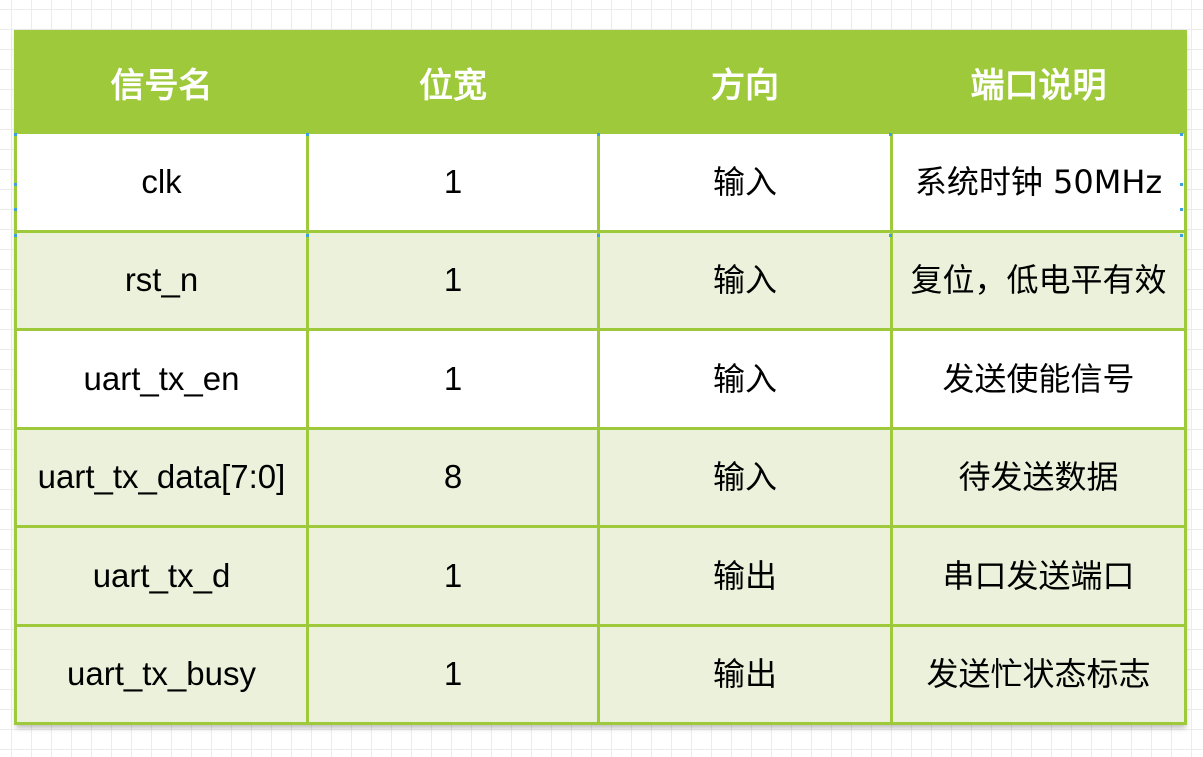  What do you see at coordinates (161, 674) in the screenshot?
I see `cell-signal-name: uart_tx_busy` at bounding box center [161, 674].